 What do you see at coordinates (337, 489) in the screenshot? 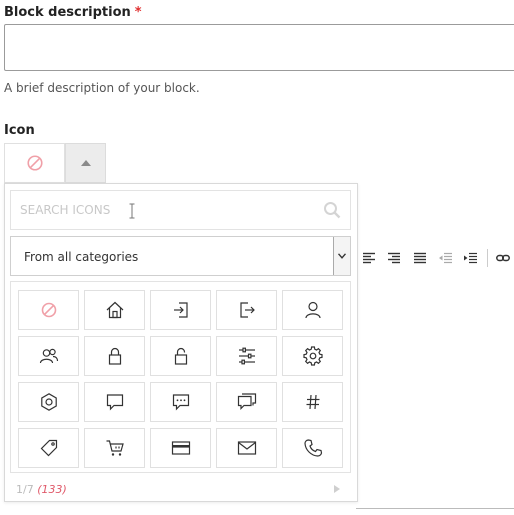
I see `next-page-icon` at bounding box center [337, 489].